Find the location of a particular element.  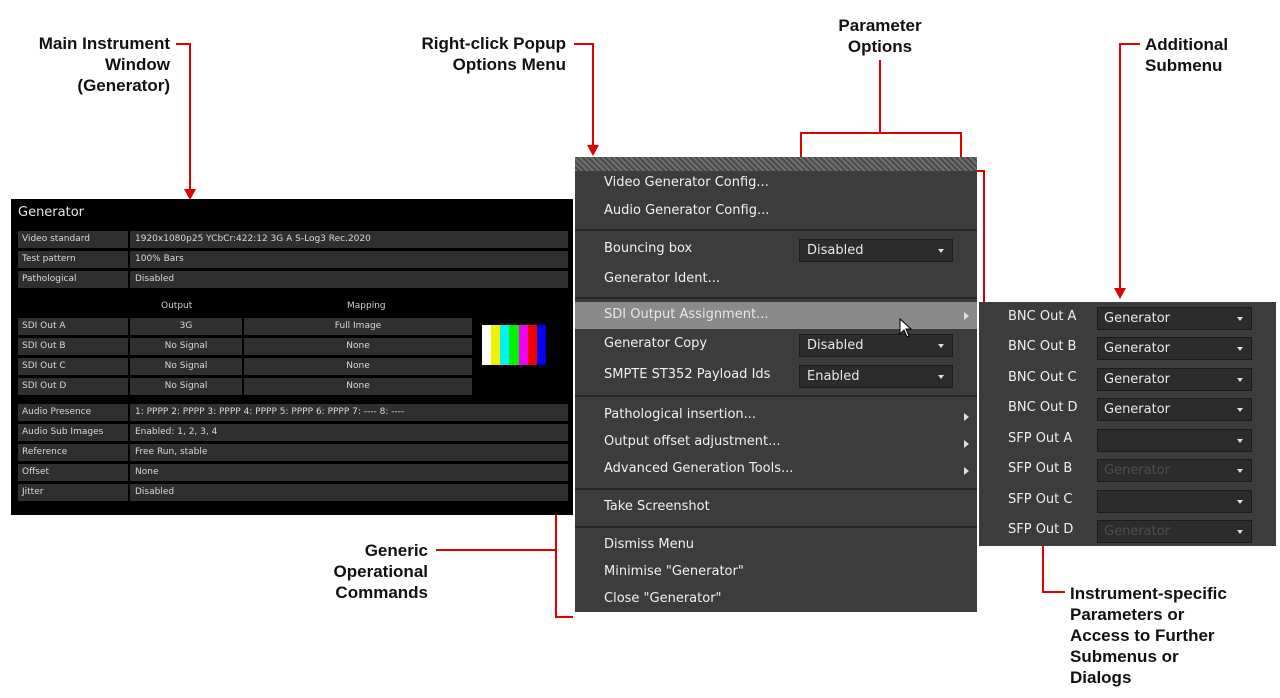

dropdown-value: Disabled is located at coordinates (835, 345).